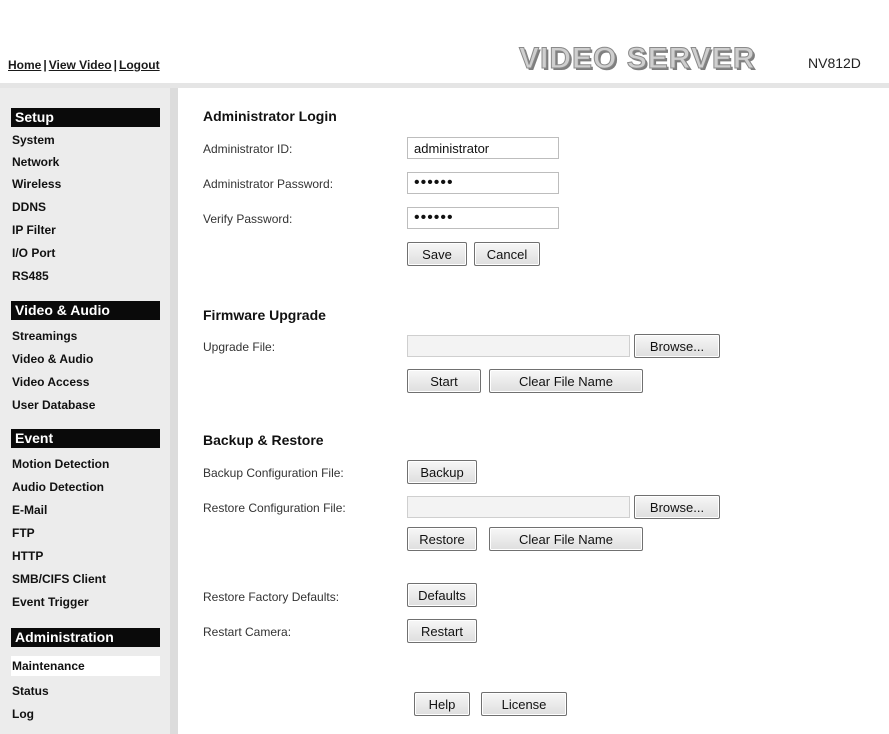  Describe the element at coordinates (274, 508) in the screenshot. I see `restore-config-label: Restore Configuration File:` at that location.